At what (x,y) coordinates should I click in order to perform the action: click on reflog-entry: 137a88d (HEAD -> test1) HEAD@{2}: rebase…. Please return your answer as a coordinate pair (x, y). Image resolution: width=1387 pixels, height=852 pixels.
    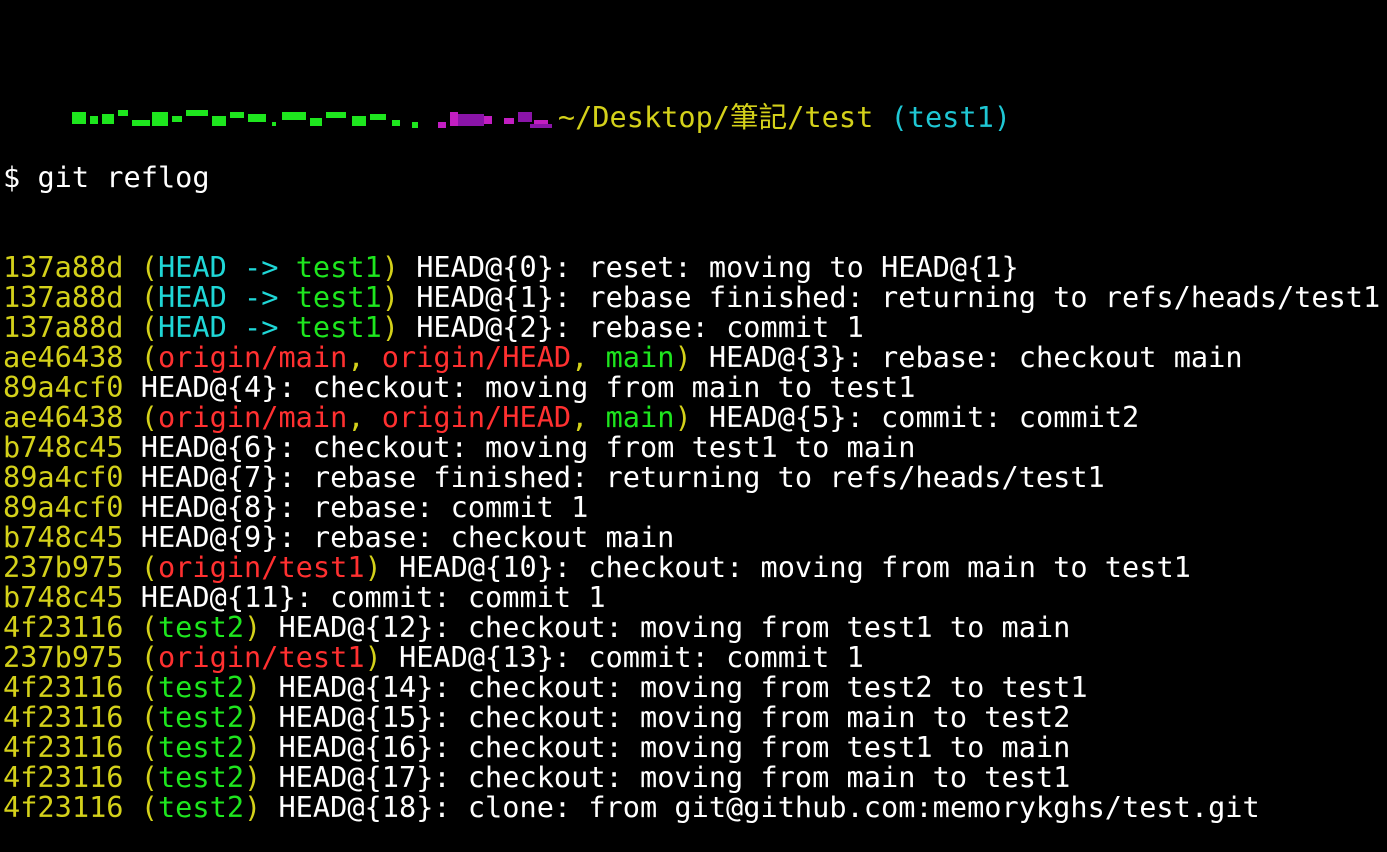
    Looking at the image, I should click on (693, 327).